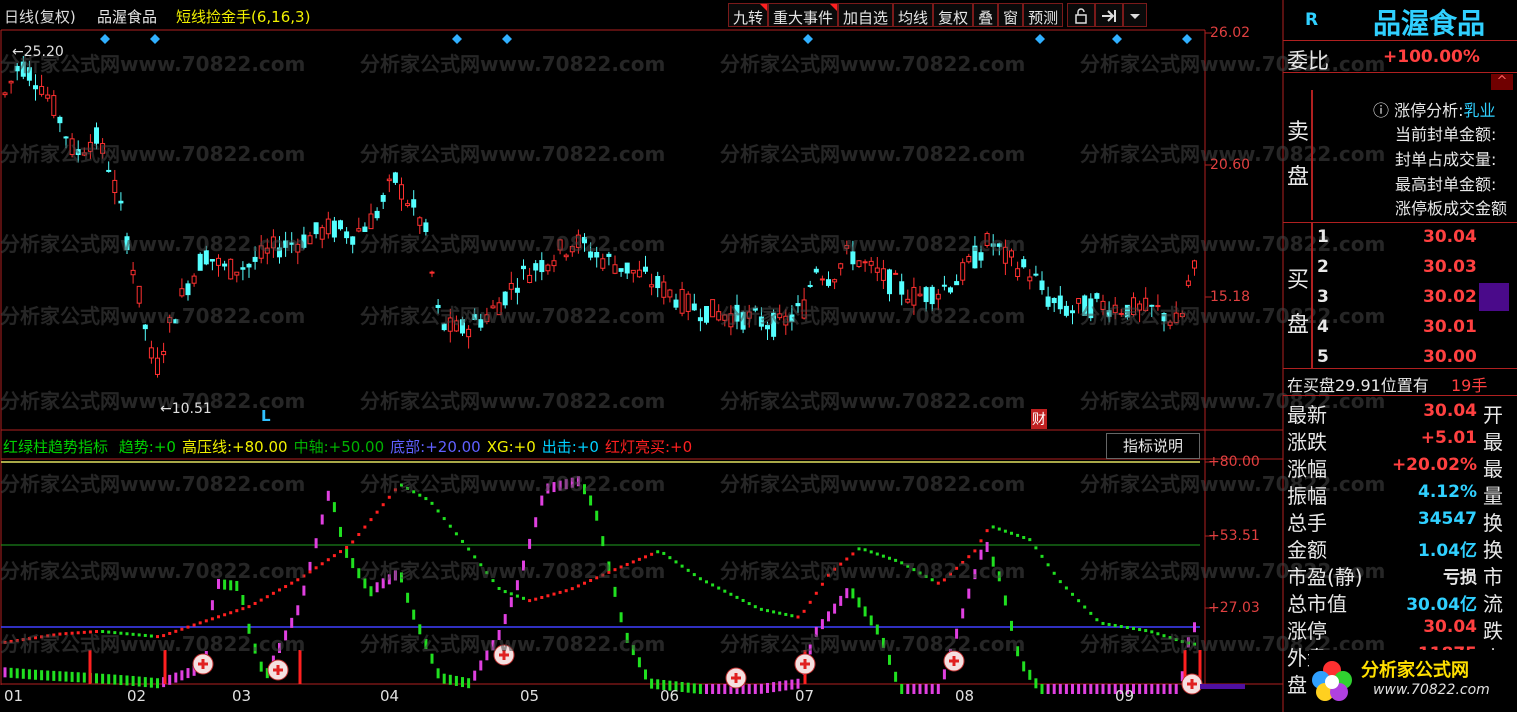  I want to click on formula-name: 短线捡金手(6,16,3), so click(243, 16).